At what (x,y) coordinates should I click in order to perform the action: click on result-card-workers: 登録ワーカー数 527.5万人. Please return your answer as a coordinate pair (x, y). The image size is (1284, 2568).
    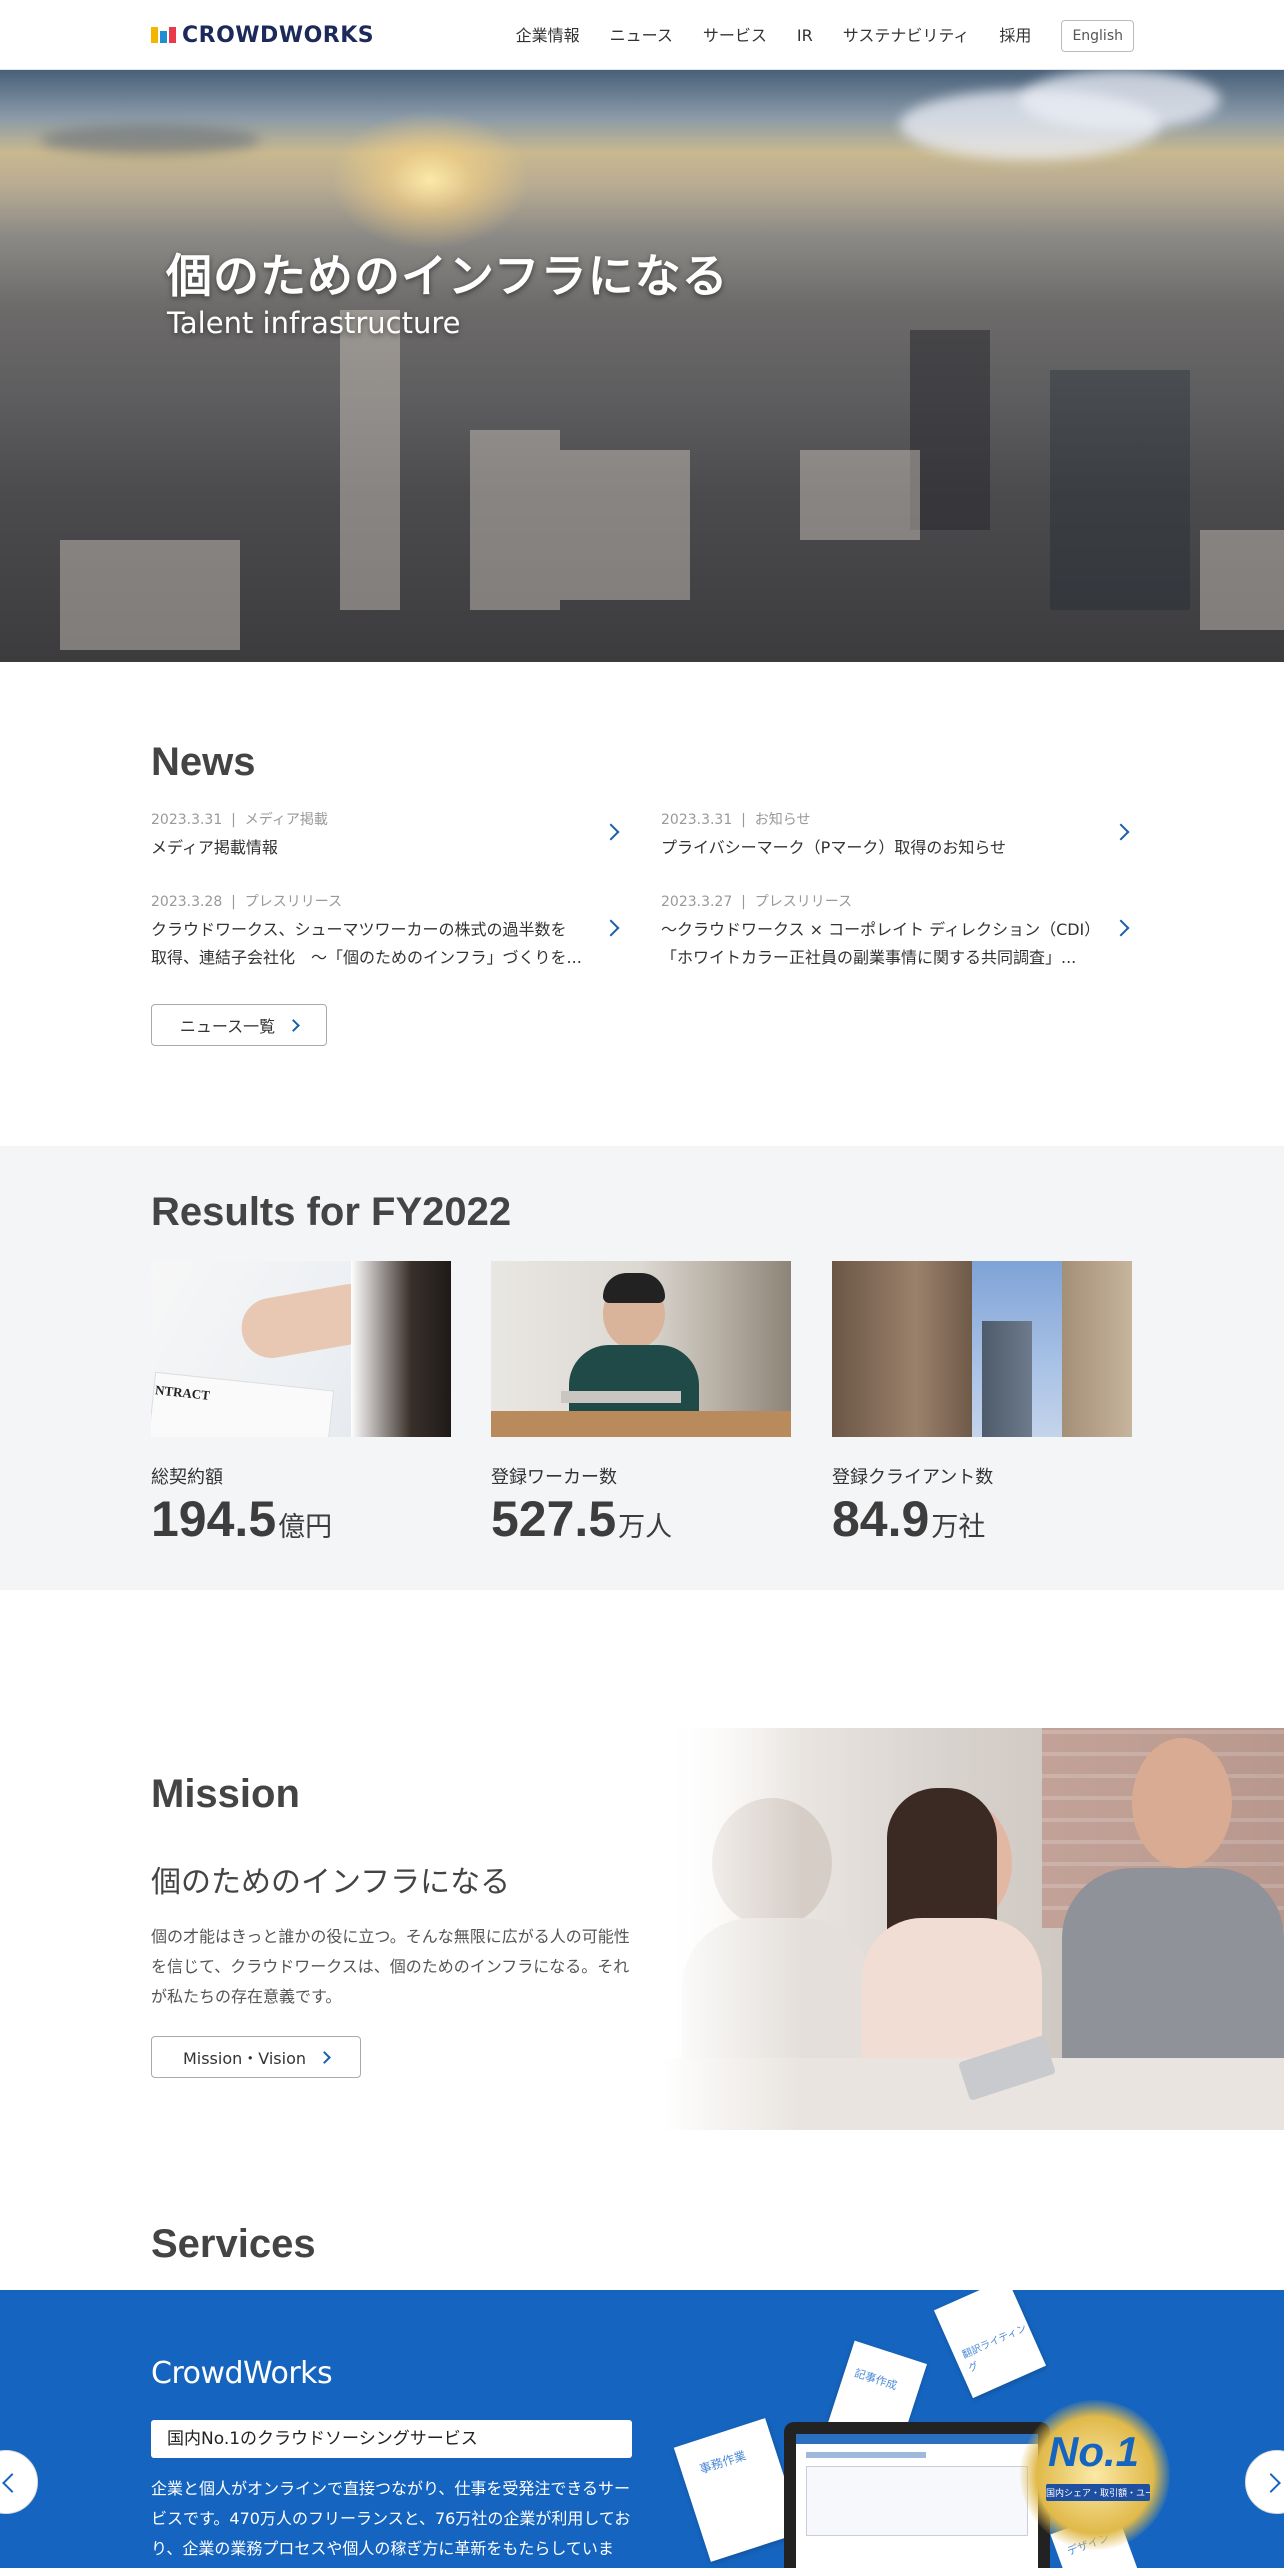
    Looking at the image, I should click on (641, 1407).